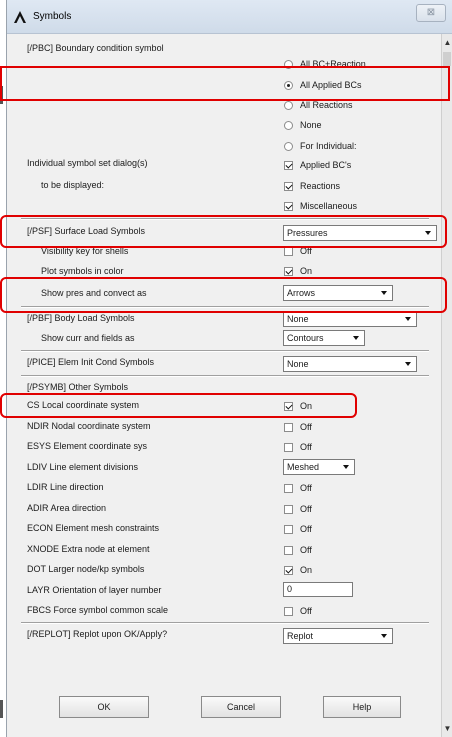  Describe the element at coordinates (65, 487) in the screenshot. I see `ldir-label: LDIR Line direction` at that location.